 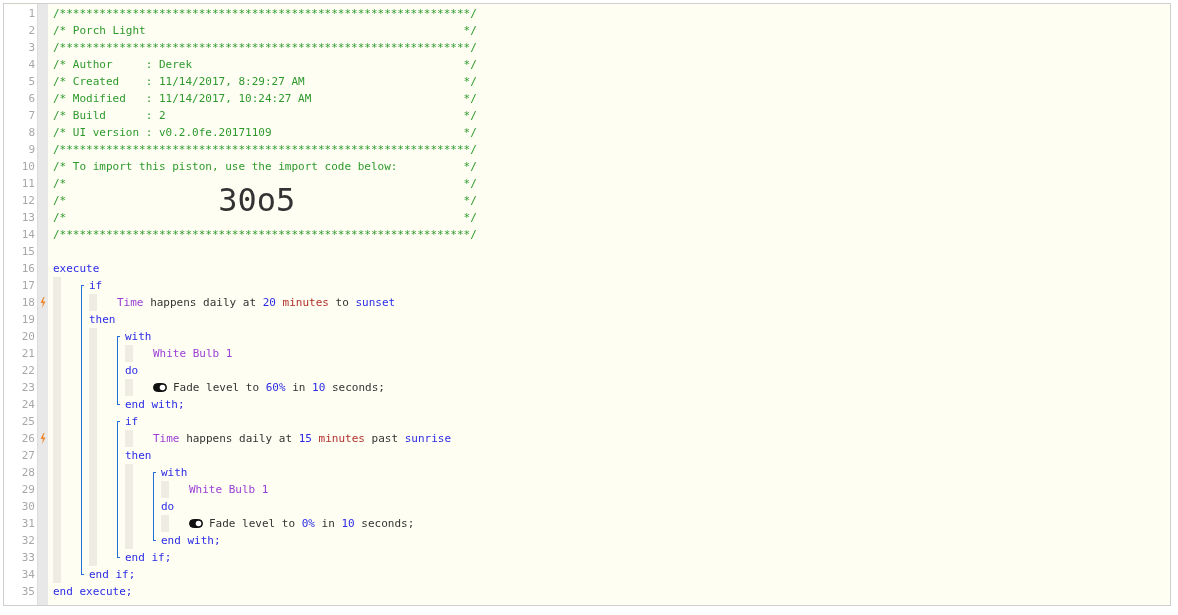 What do you see at coordinates (312, 524) in the screenshot?
I see `code-line: Fade level to 0% in 10 seconds;` at bounding box center [312, 524].